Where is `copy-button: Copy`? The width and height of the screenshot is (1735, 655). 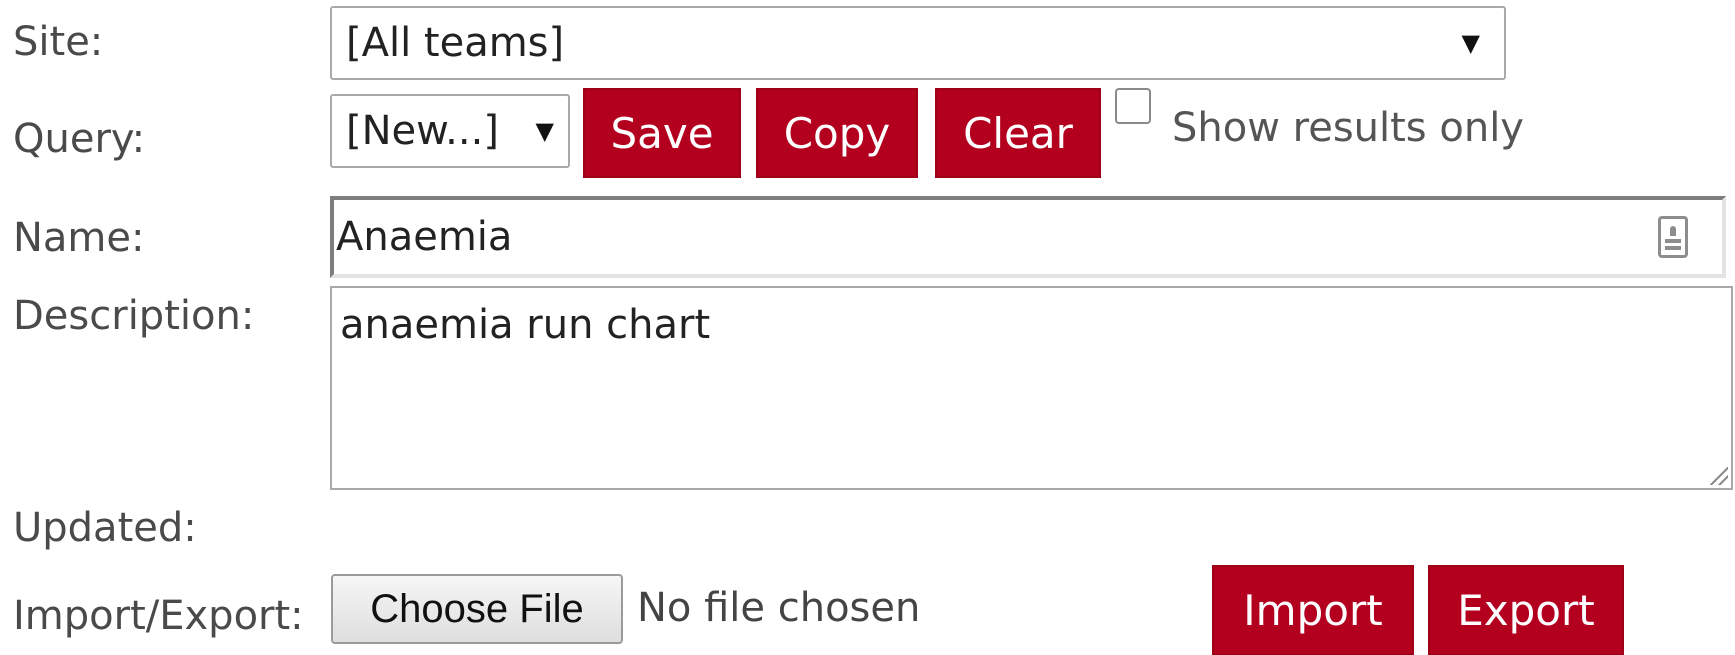 copy-button: Copy is located at coordinates (837, 133).